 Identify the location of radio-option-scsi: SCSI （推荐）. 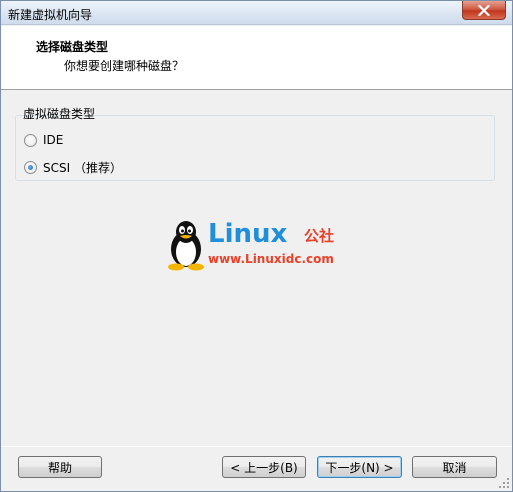
(73, 167).